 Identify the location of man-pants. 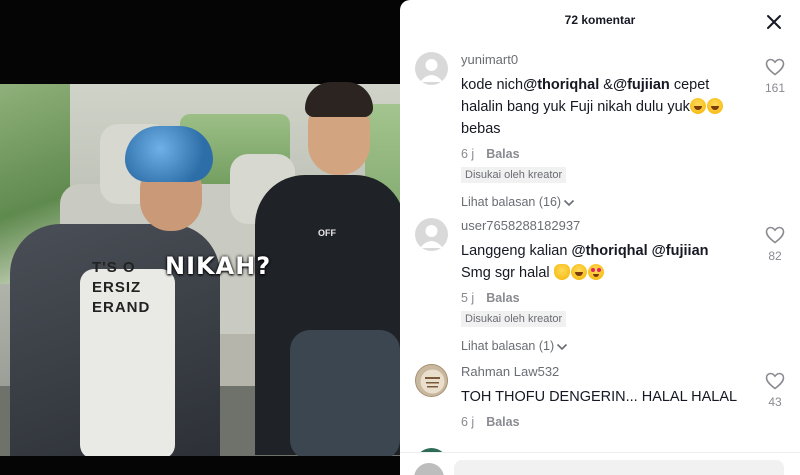
(345, 395).